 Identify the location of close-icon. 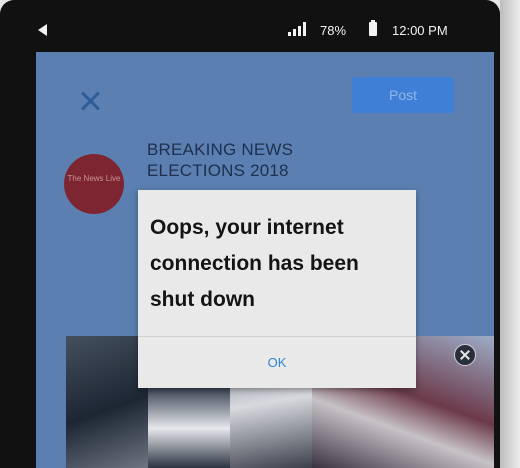
(91, 101).